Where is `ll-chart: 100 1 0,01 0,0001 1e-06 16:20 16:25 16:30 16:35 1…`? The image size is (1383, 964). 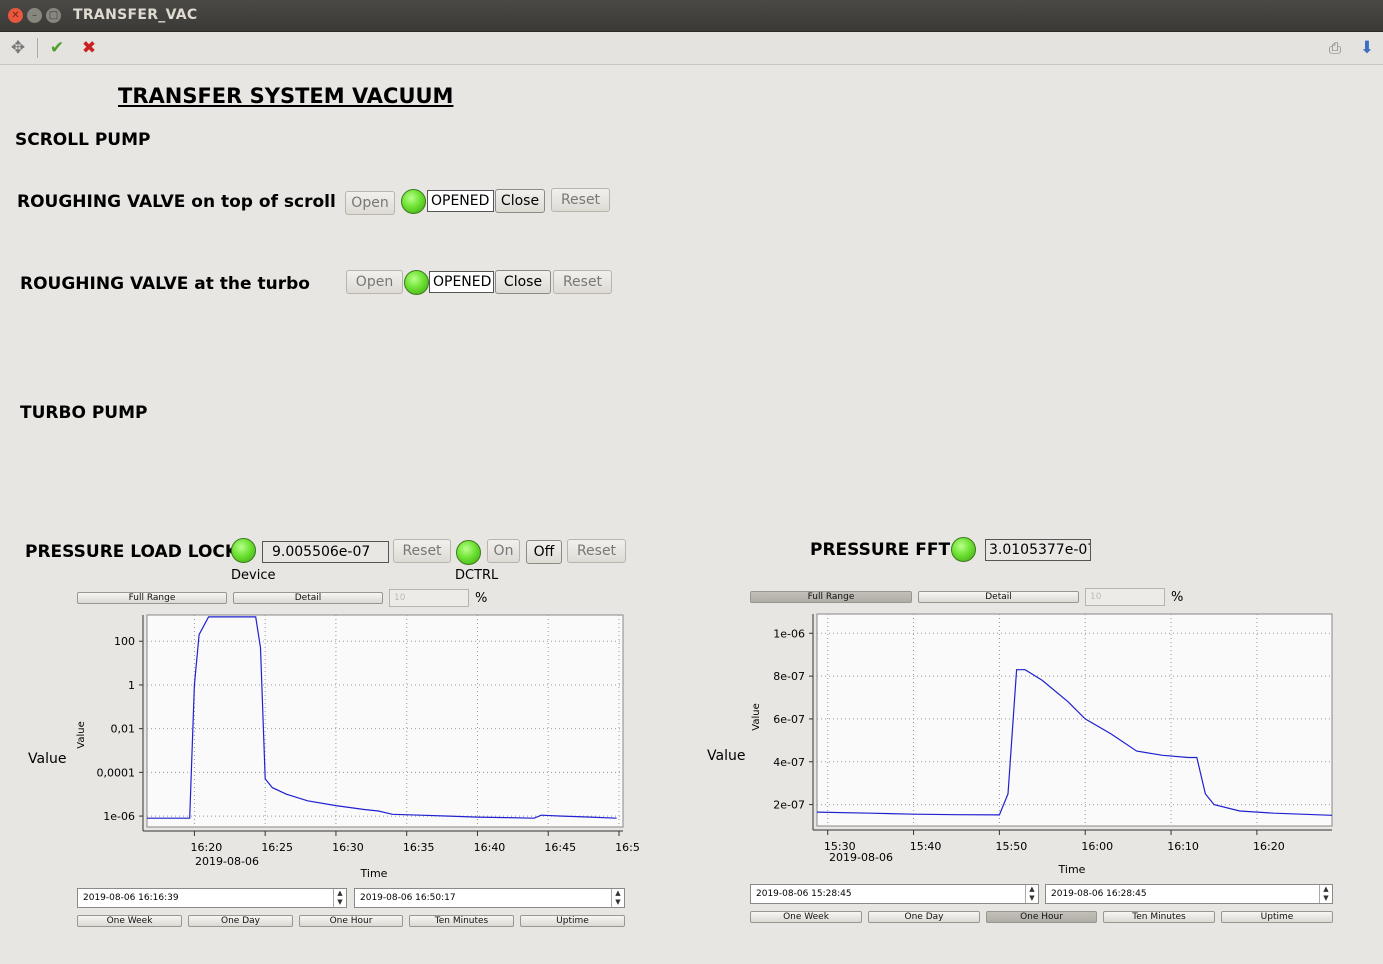 ll-chart: 100 1 0,01 0,0001 1e-06 16:20 16:25 16:30 16:35 1… is located at coordinates (358, 747).